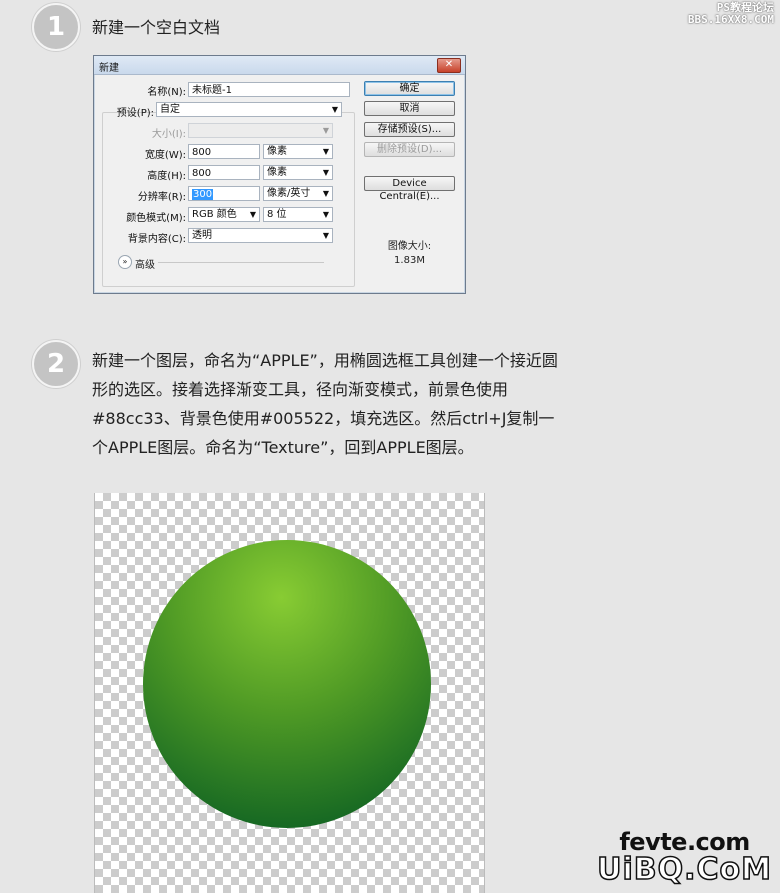  What do you see at coordinates (409, 108) in the screenshot?
I see `cancel-button: 取消` at bounding box center [409, 108].